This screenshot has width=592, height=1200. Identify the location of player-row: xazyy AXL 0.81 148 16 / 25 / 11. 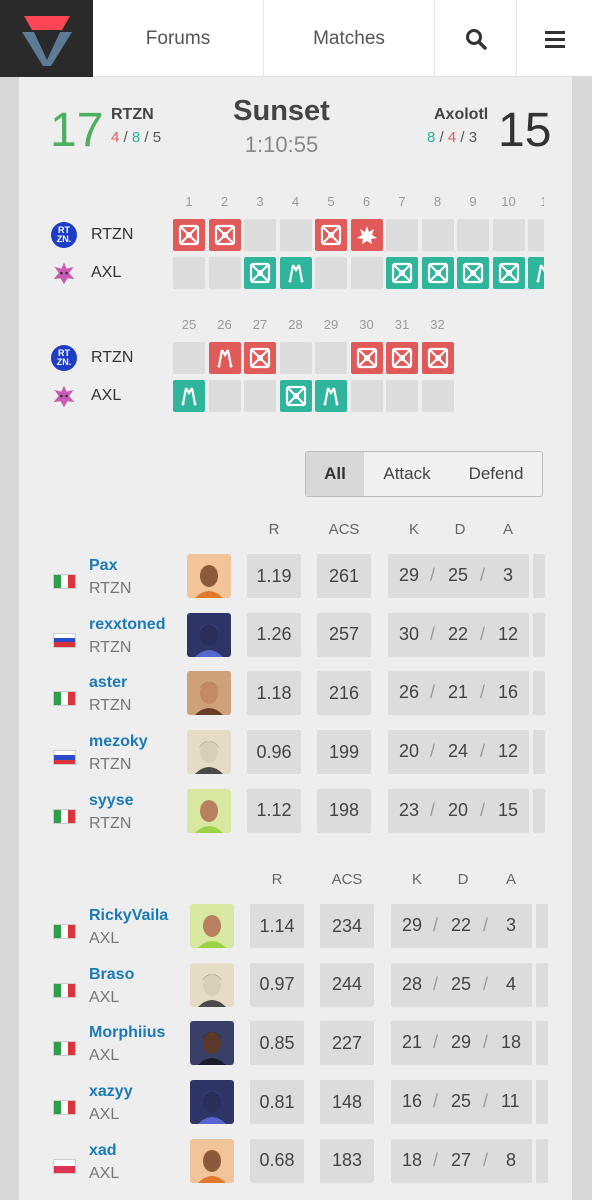
(295, 1109).